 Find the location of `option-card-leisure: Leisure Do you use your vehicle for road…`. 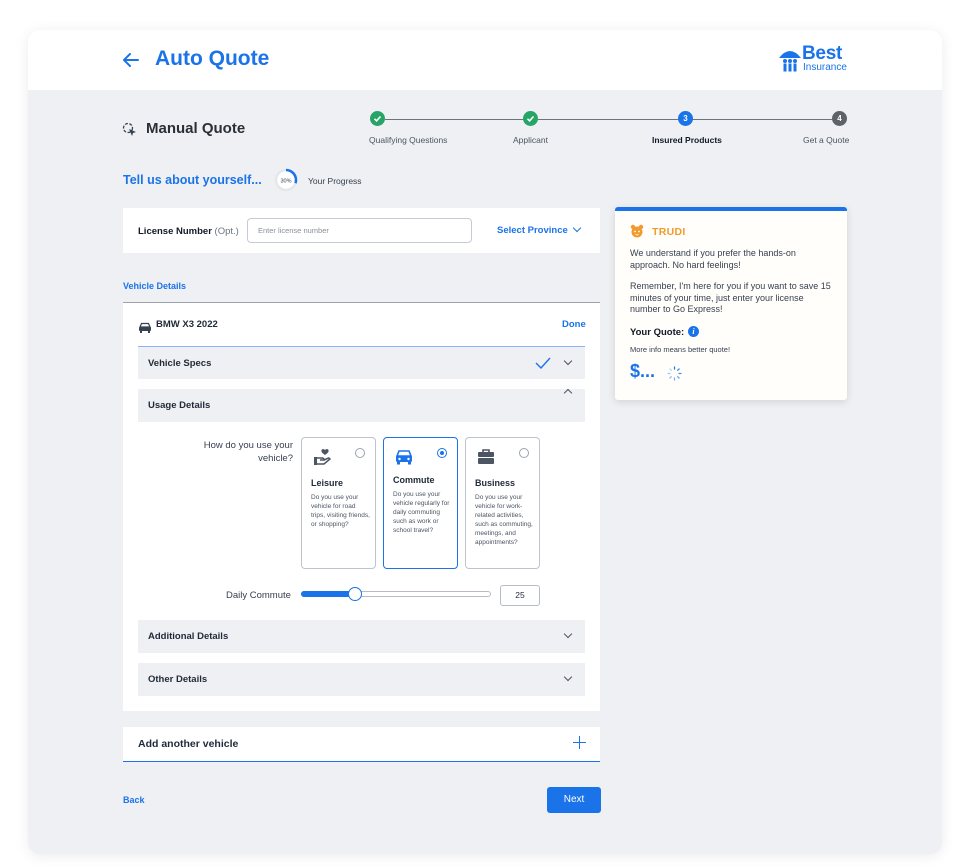

option-card-leisure: Leisure Do you use your vehicle for road… is located at coordinates (338, 503).